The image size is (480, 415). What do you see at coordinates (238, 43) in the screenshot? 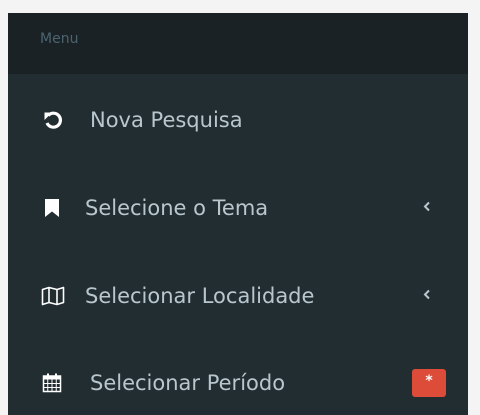
I see `menu-header: Menu` at bounding box center [238, 43].